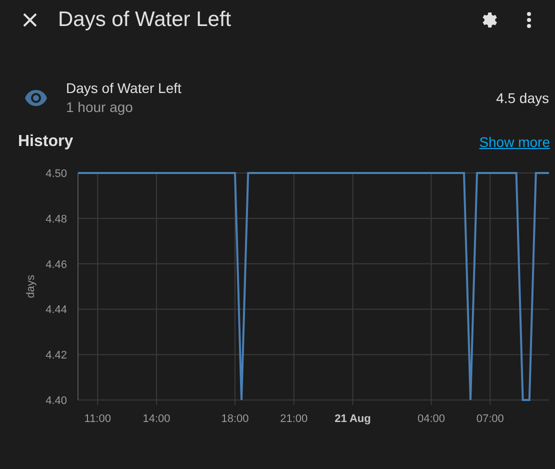 This screenshot has height=469, width=555. What do you see at coordinates (145, 20) in the screenshot?
I see `dialog-title: Days of Water Left` at bounding box center [145, 20].